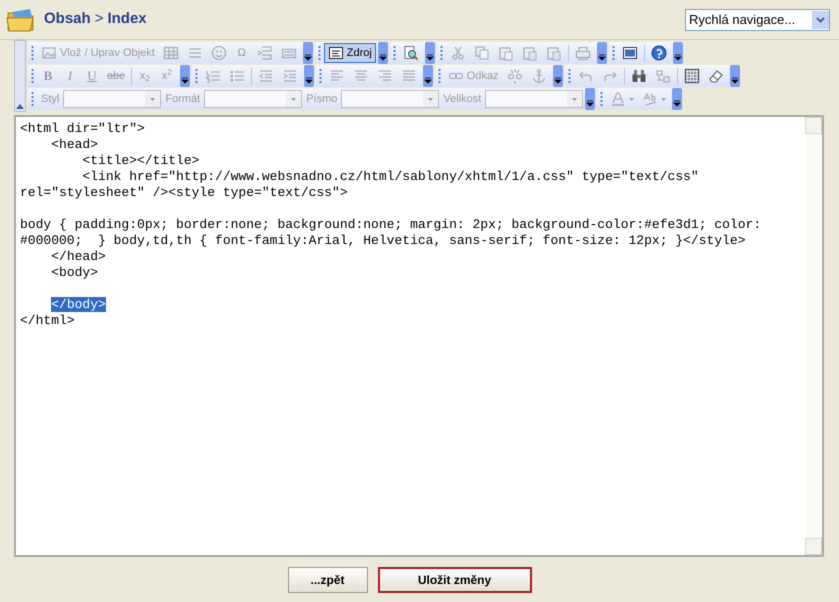 This screenshot has height=602, width=839. What do you see at coordinates (813, 336) in the screenshot?
I see `scrollbar` at bounding box center [813, 336].